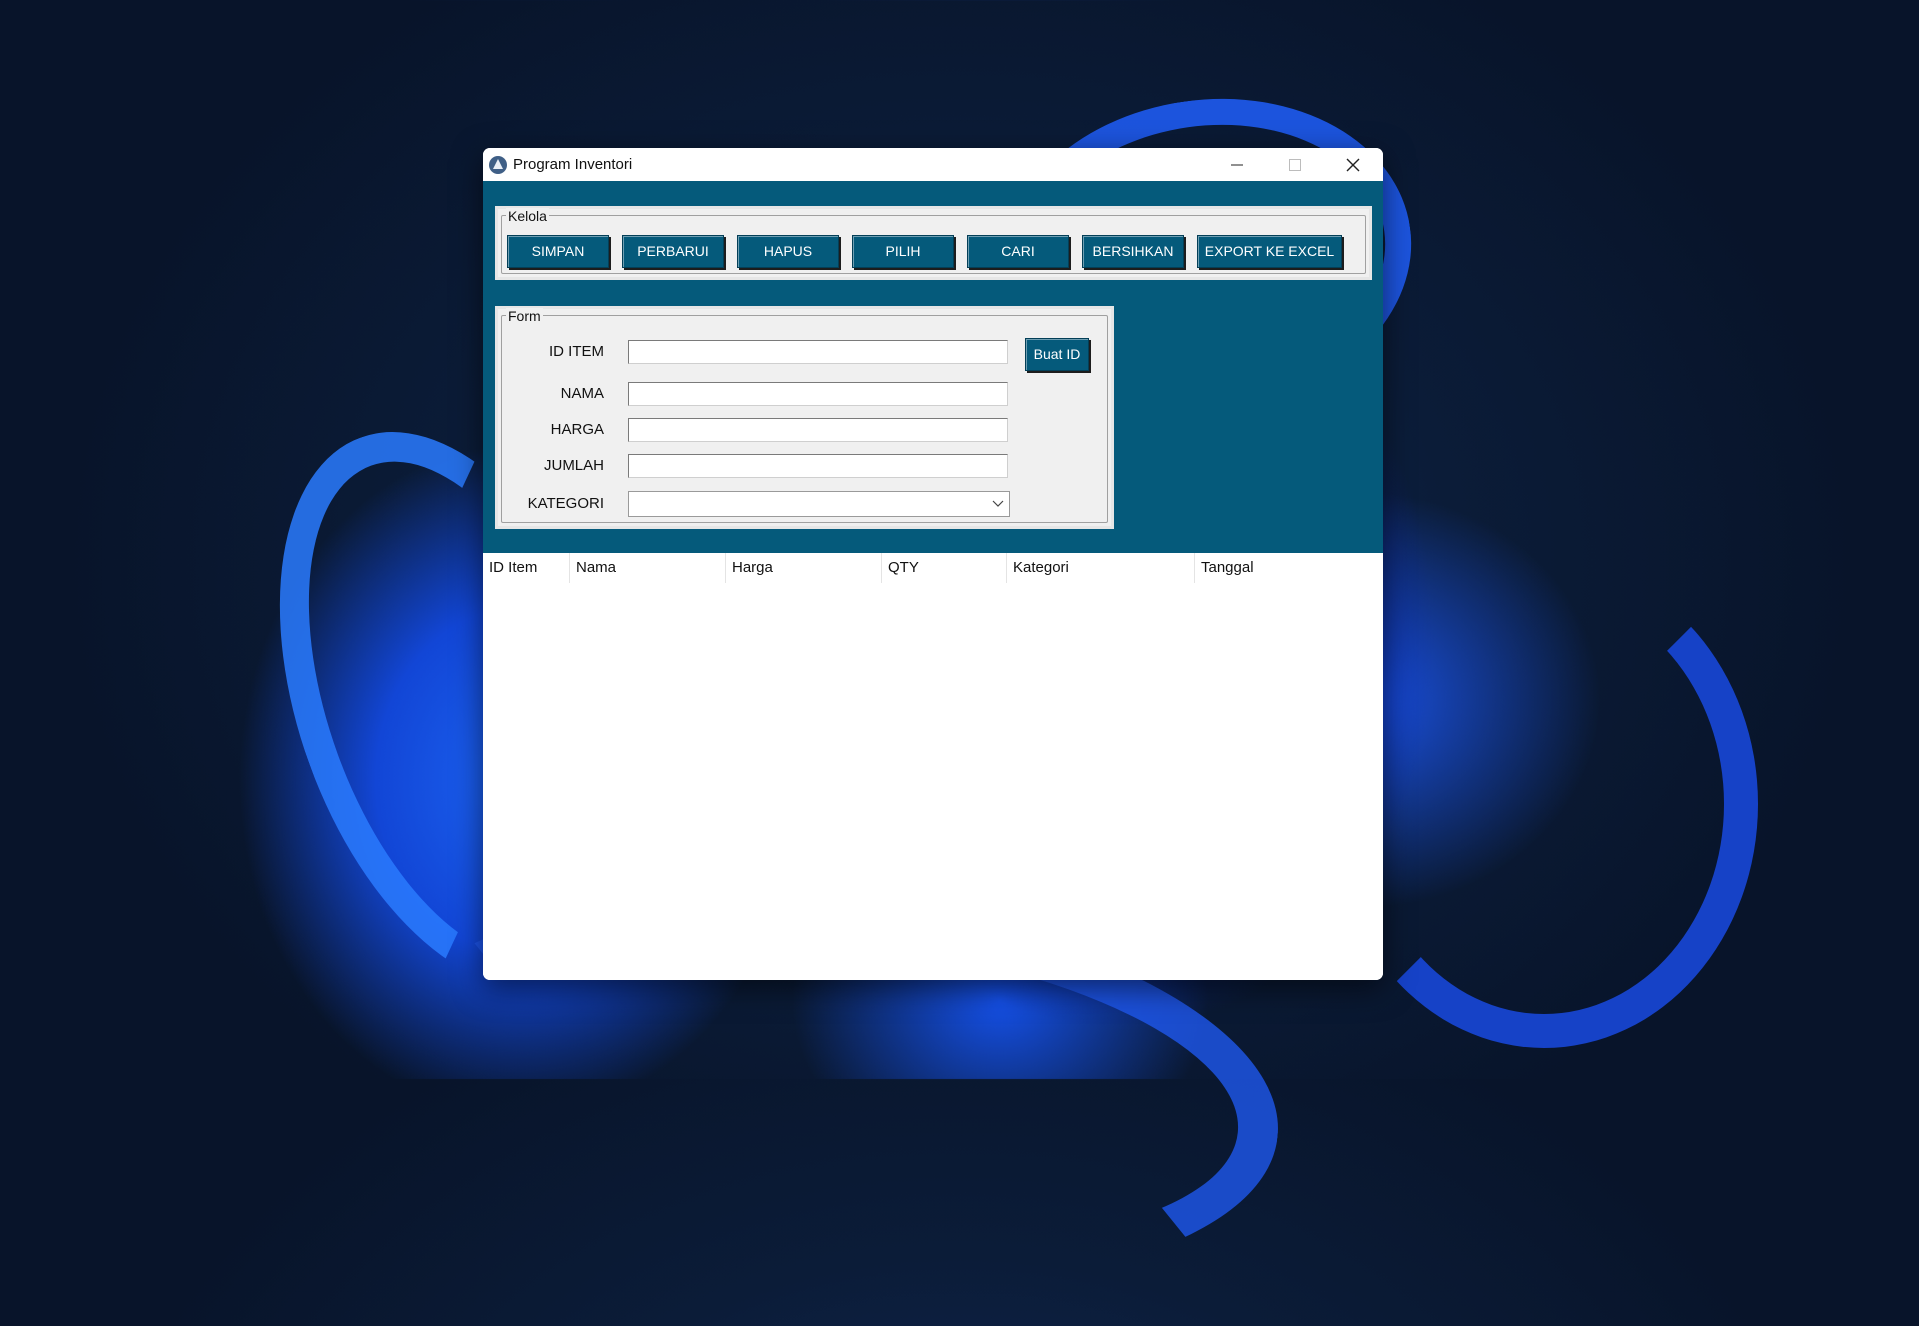  What do you see at coordinates (524, 316) in the screenshot?
I see `form-legend: Form` at bounding box center [524, 316].